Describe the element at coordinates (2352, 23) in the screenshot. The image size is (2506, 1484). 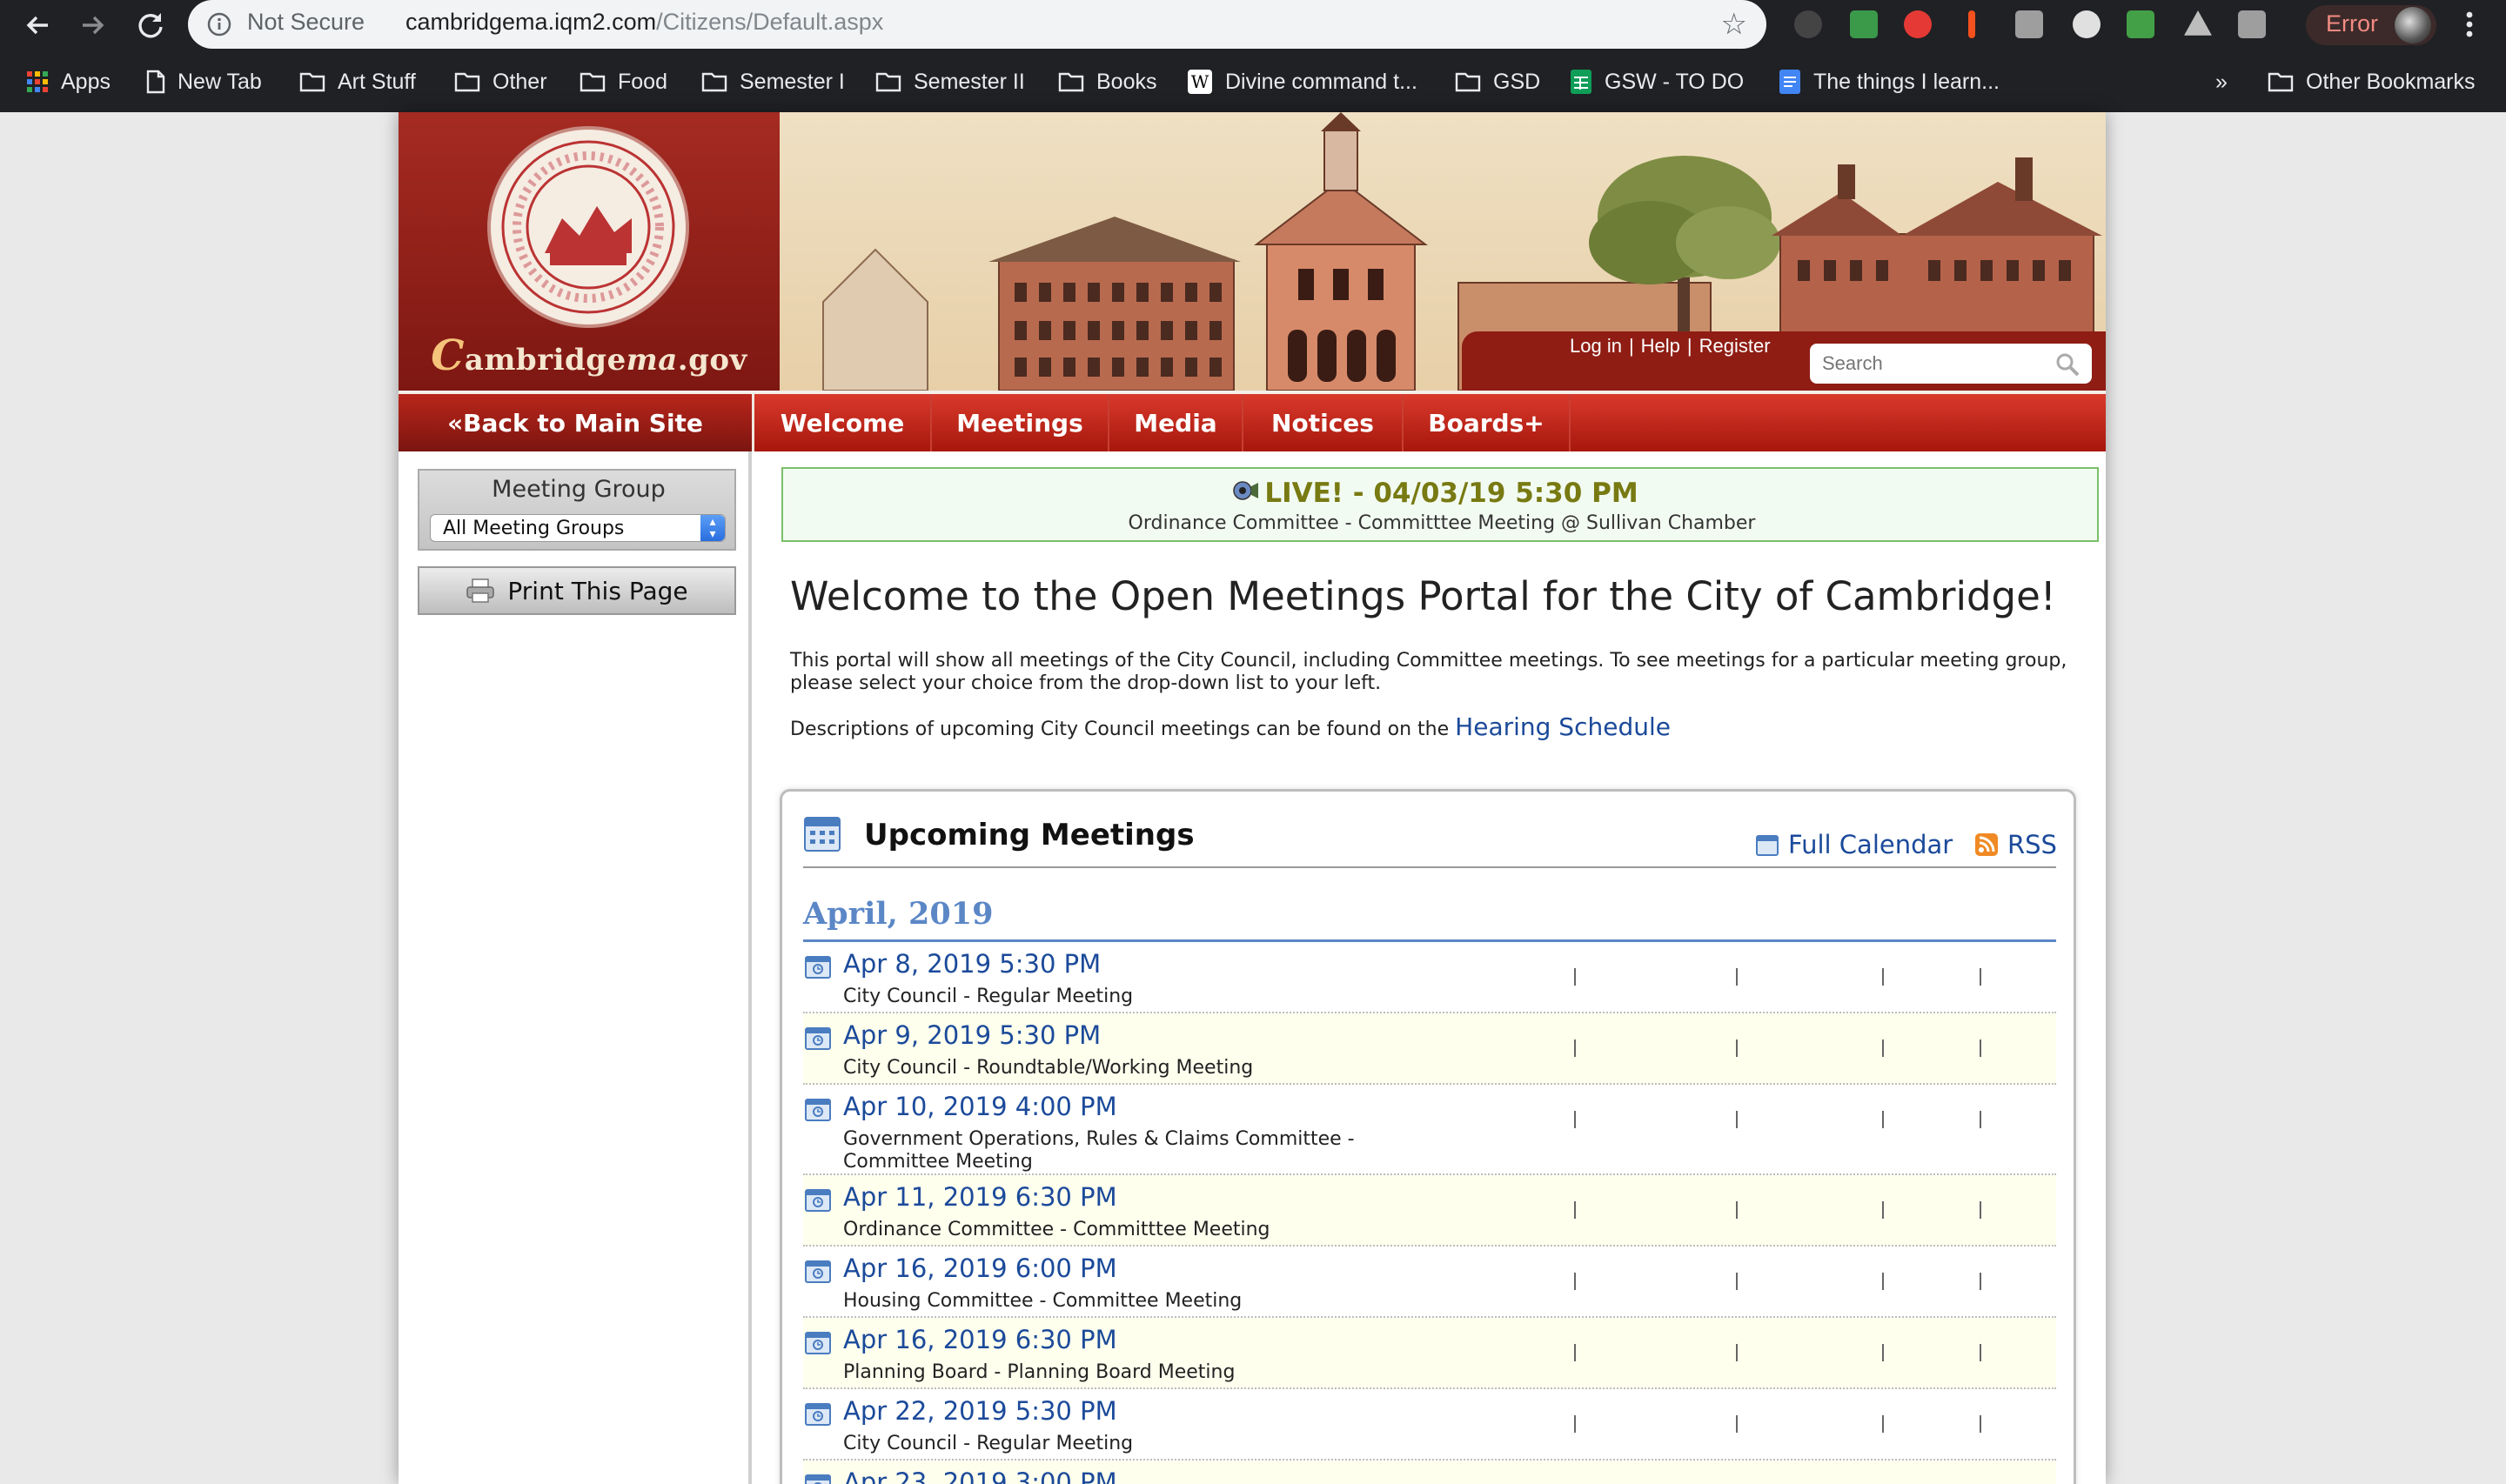
I see `error-label: Error` at that location.